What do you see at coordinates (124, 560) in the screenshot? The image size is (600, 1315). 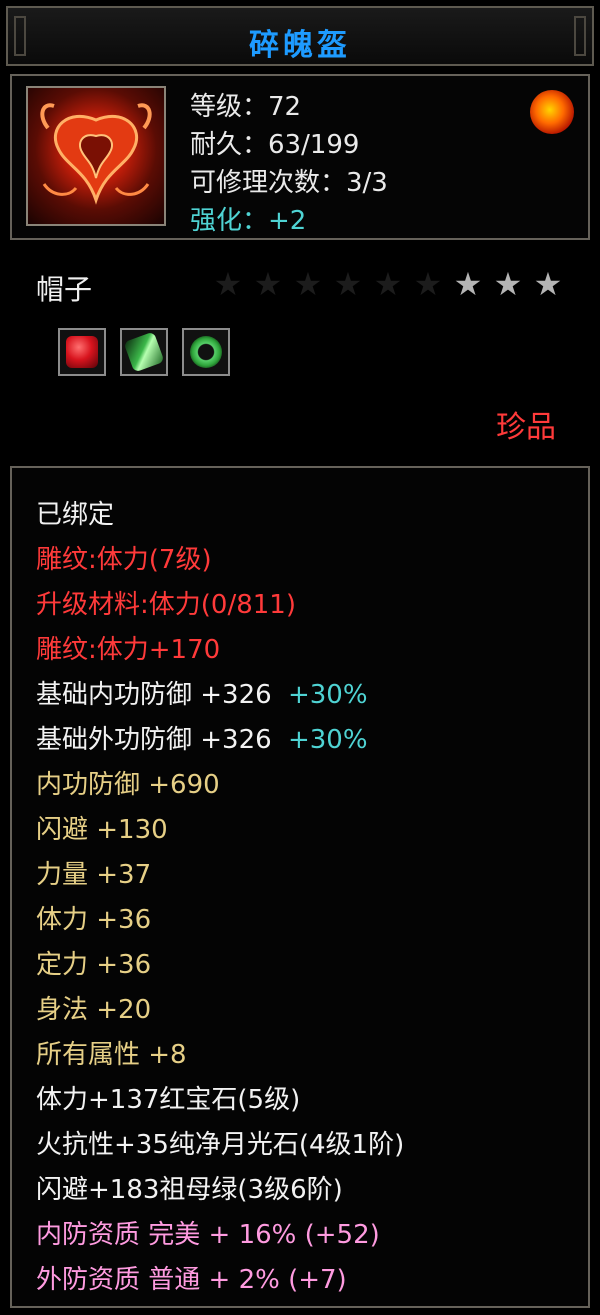 I see `engrave-line: 雕纹:体力(7级)` at bounding box center [124, 560].